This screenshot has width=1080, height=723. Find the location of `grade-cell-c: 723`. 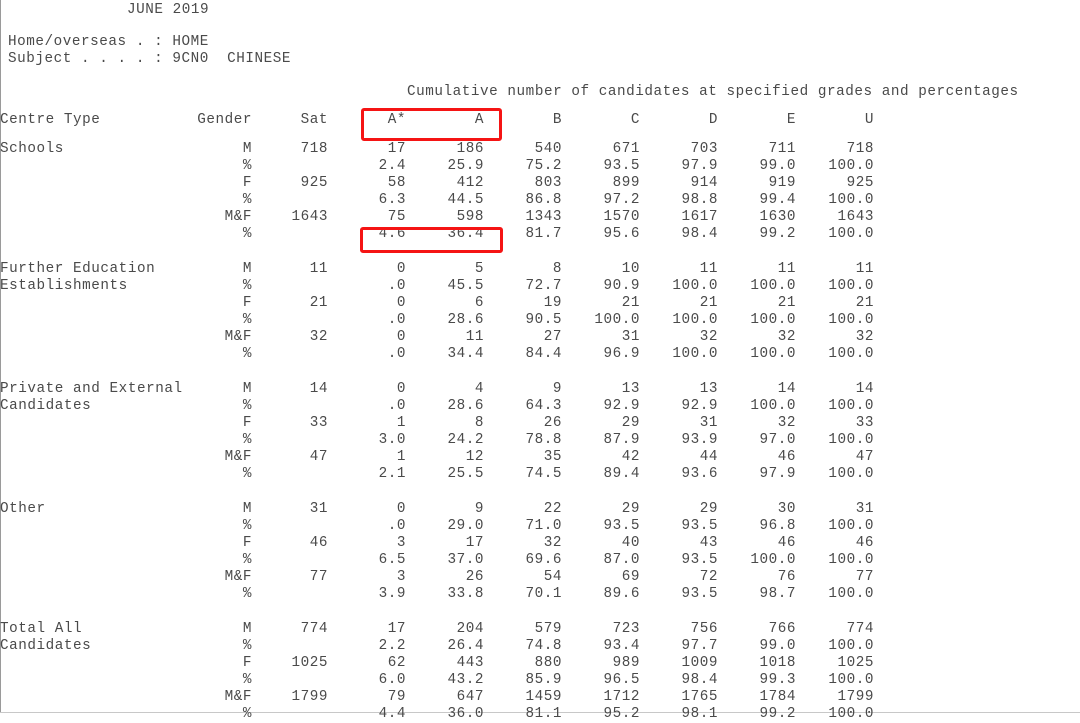

grade-cell-c: 723 is located at coordinates (626, 629).